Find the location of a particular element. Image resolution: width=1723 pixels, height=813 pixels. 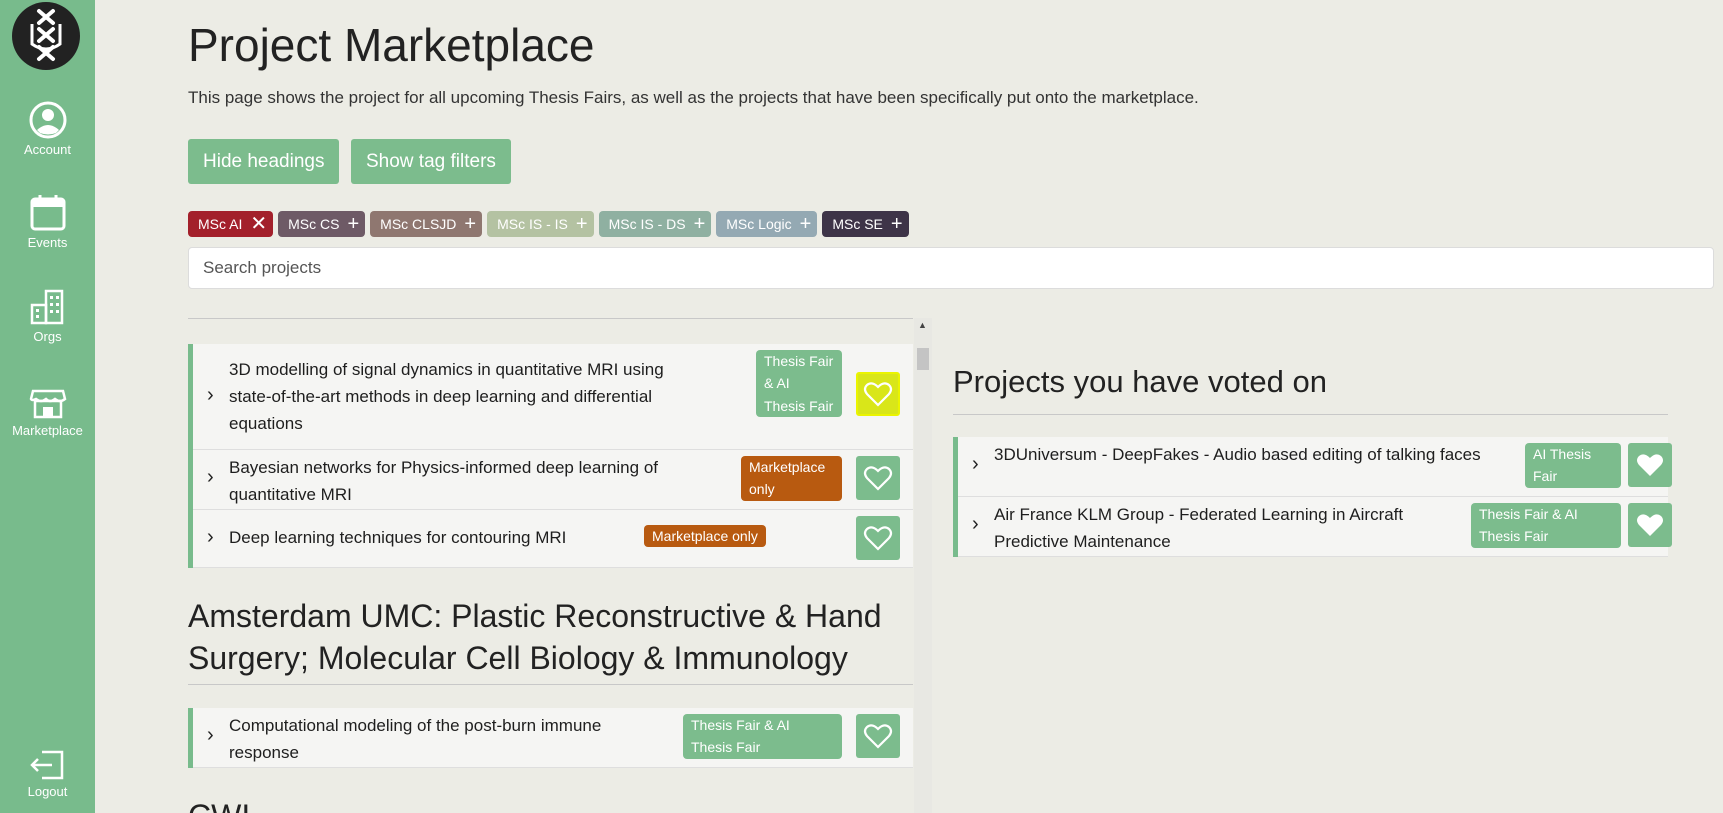

logout-icon is located at coordinates (46, 765).